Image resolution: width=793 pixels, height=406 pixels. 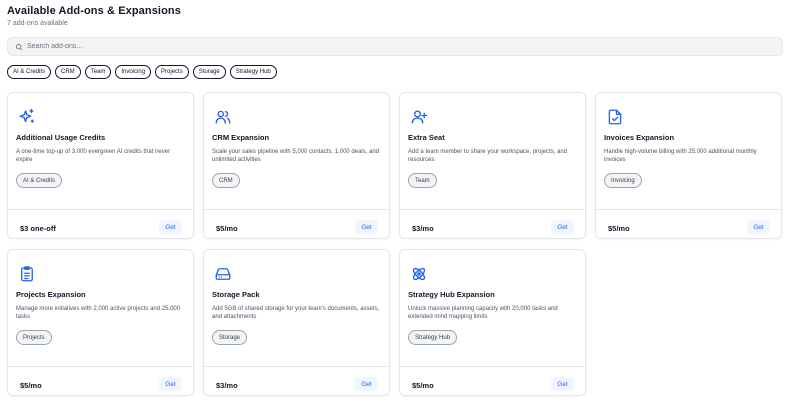 What do you see at coordinates (172, 72) in the screenshot?
I see `filter-chip-projects: Projects` at bounding box center [172, 72].